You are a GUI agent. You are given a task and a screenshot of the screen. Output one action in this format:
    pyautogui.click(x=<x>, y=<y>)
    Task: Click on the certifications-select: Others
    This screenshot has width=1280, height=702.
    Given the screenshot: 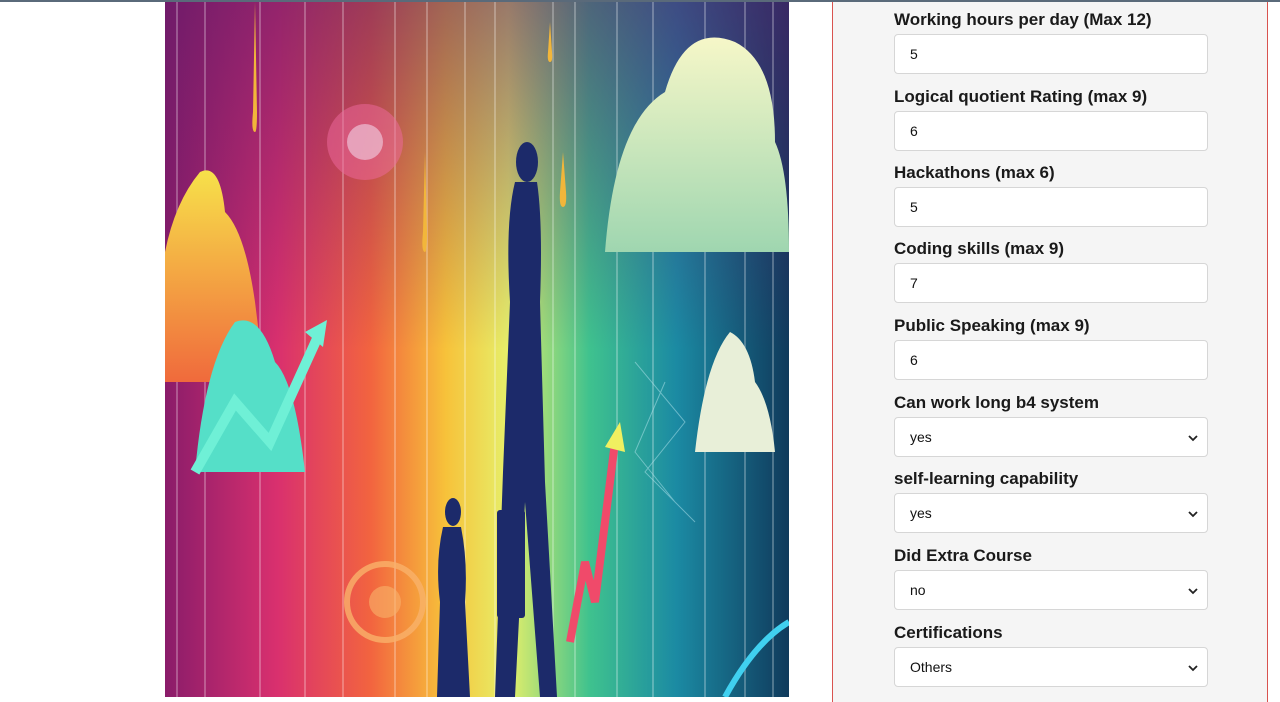 What is the action you would take?
    pyautogui.click(x=1051, y=667)
    